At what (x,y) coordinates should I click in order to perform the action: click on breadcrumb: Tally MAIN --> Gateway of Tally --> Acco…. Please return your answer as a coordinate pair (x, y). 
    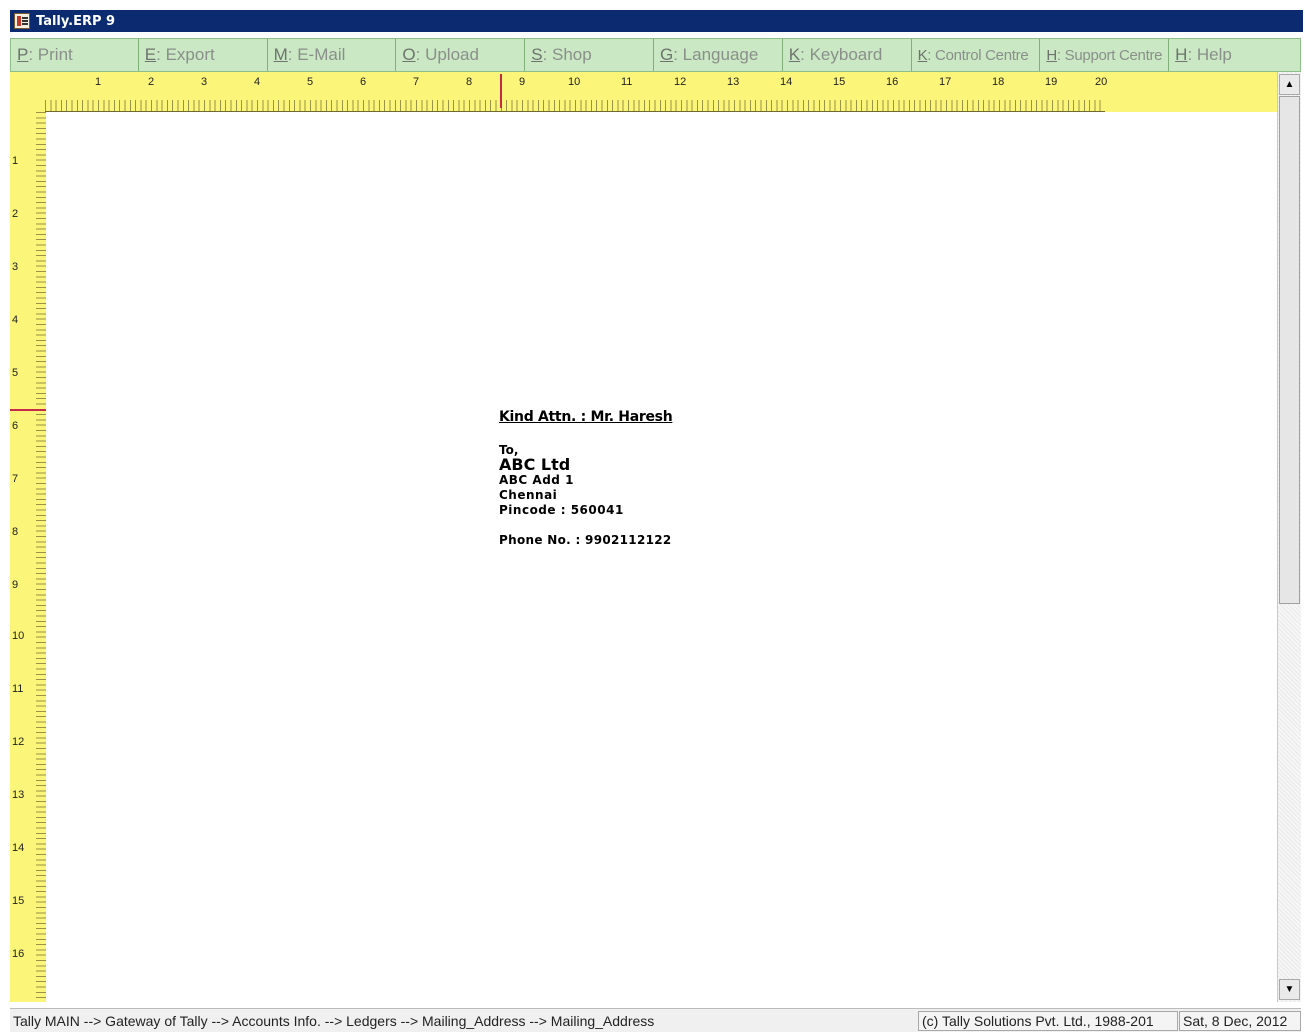
    Looking at the image, I should click on (334, 1021).